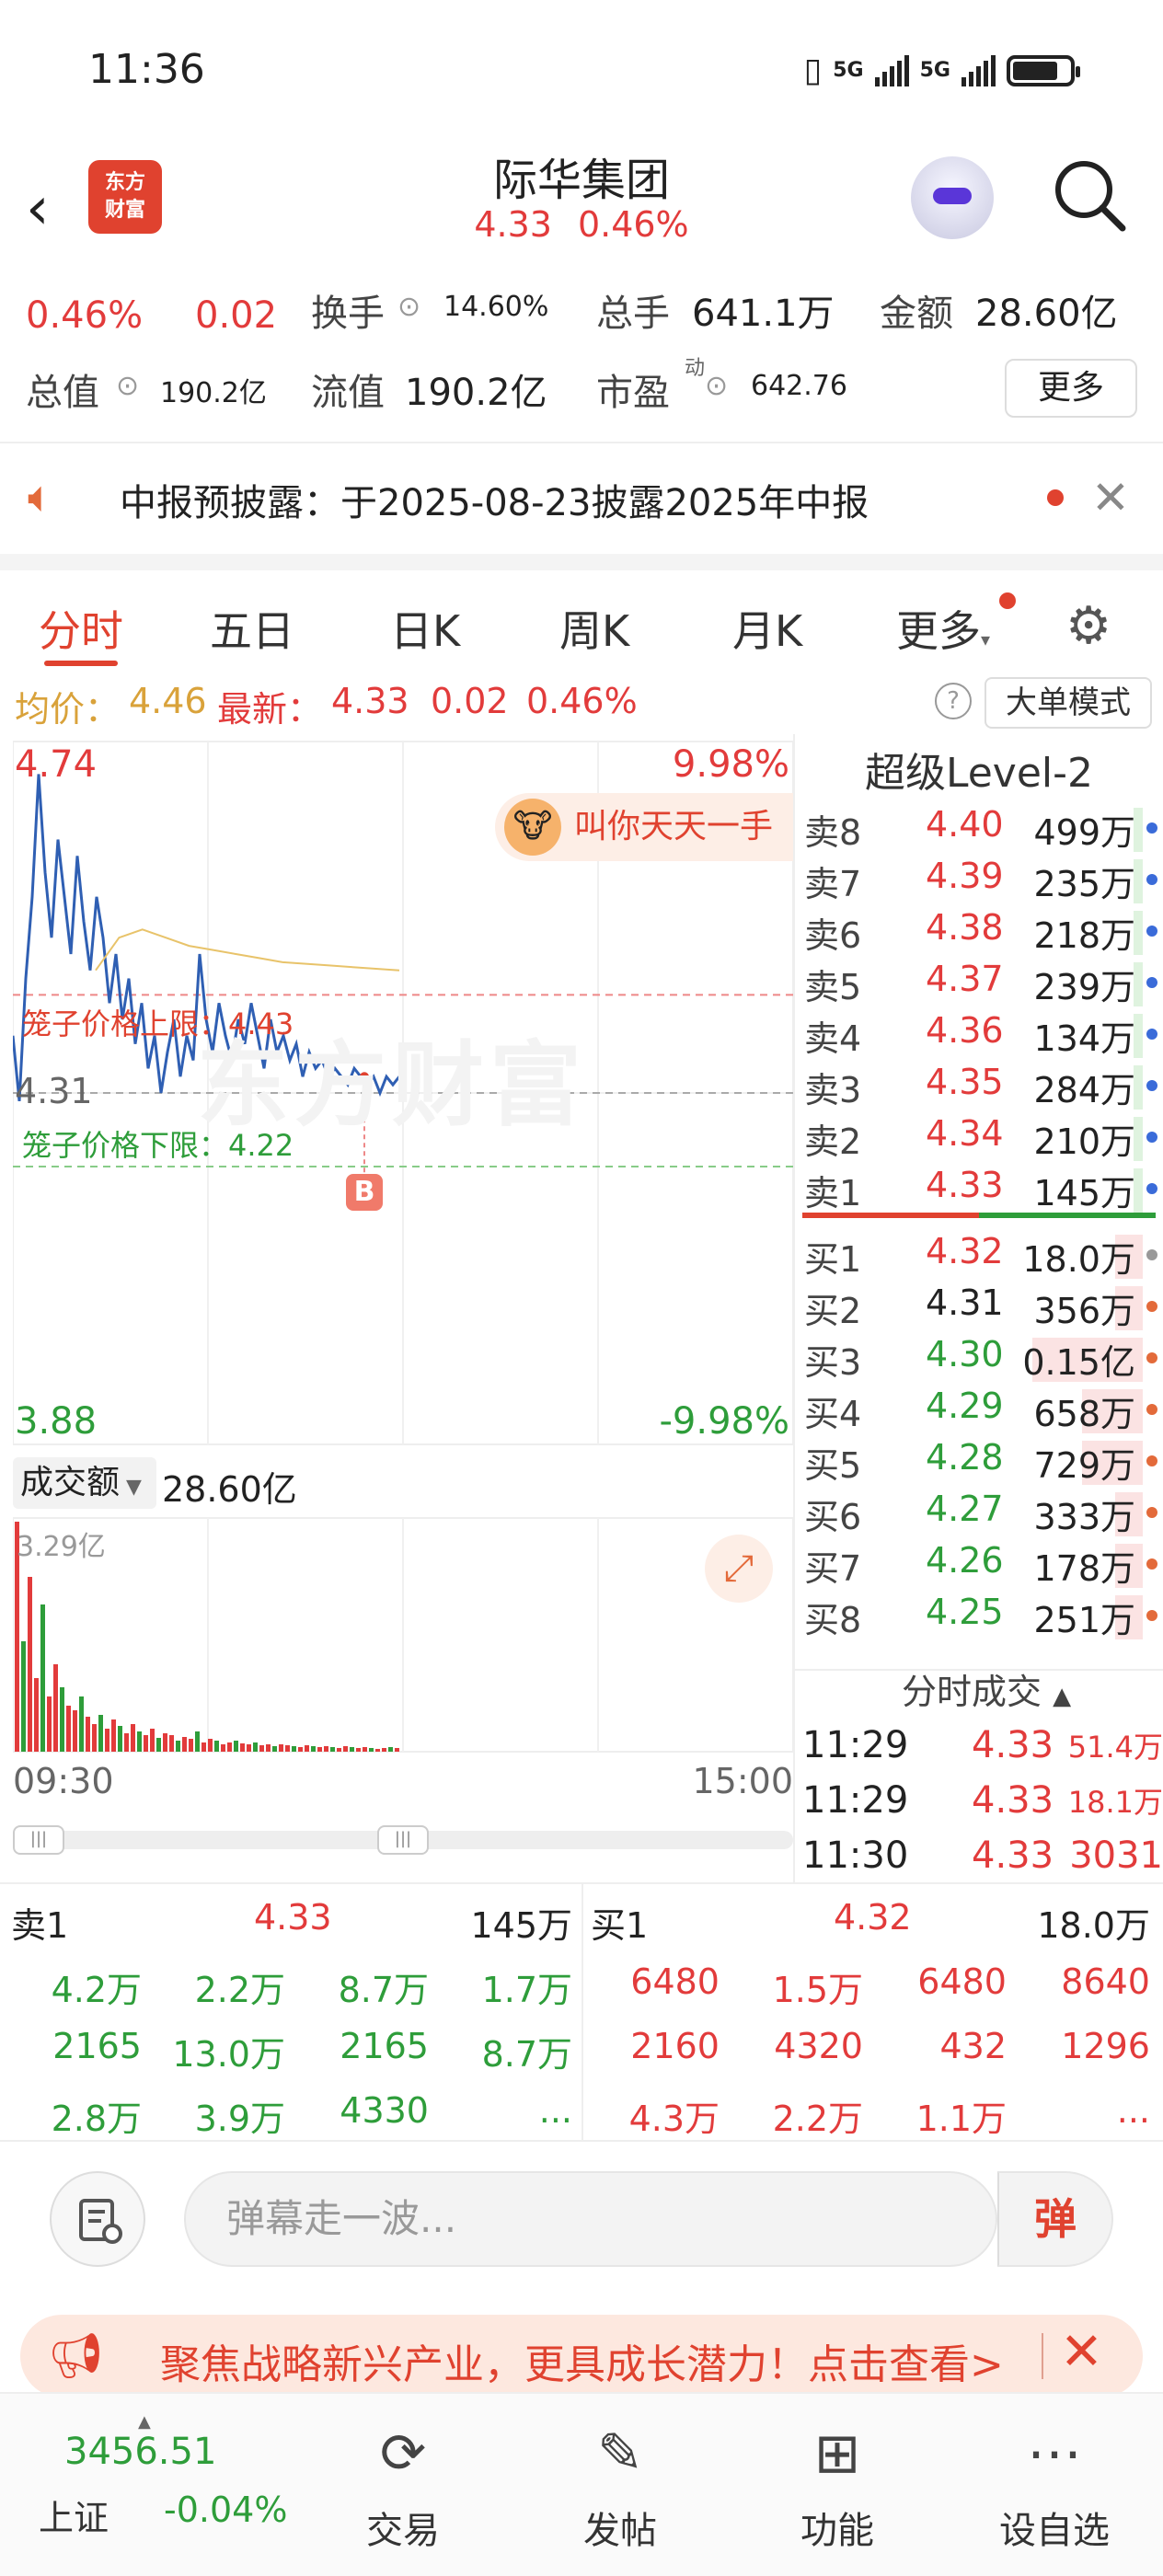 The width and height of the screenshot is (1163, 2576). What do you see at coordinates (207, 938) in the screenshot?
I see `price-line` at bounding box center [207, 938].